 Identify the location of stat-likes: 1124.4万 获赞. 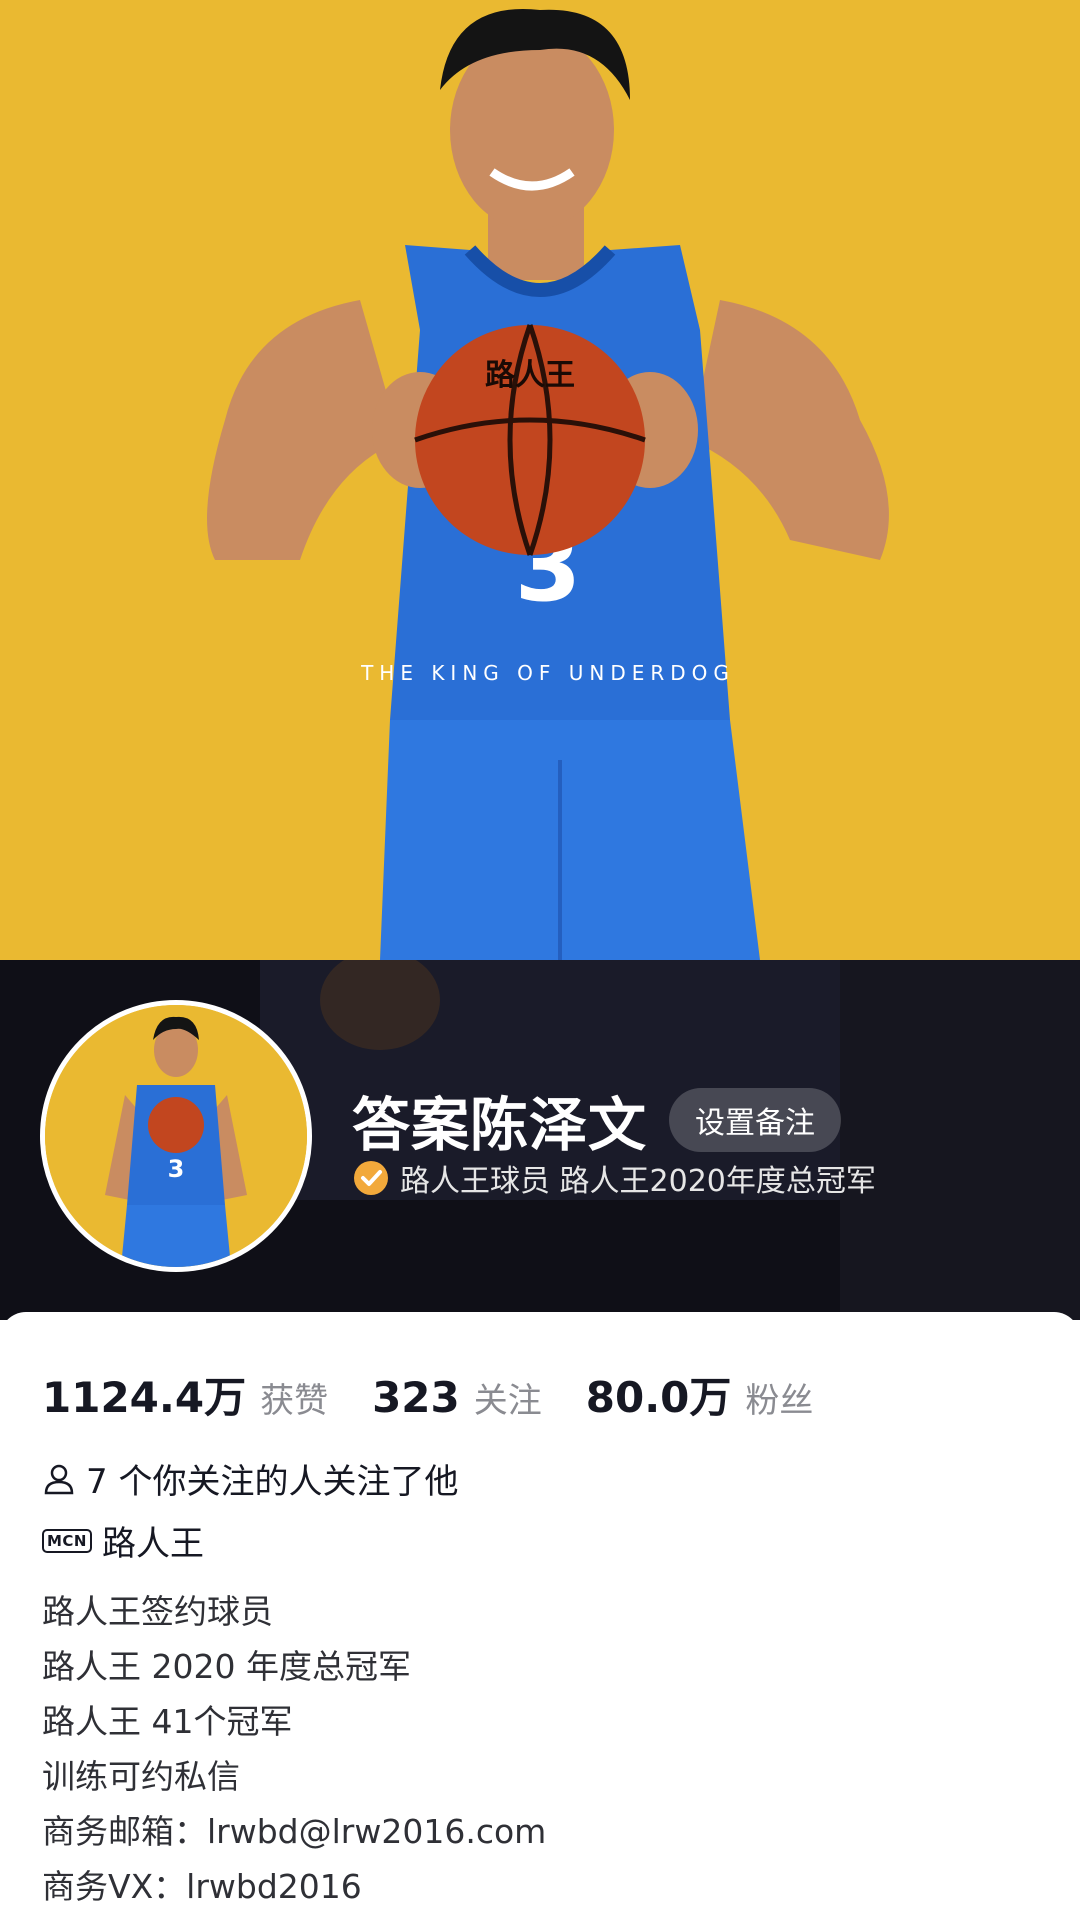
(185, 1394).